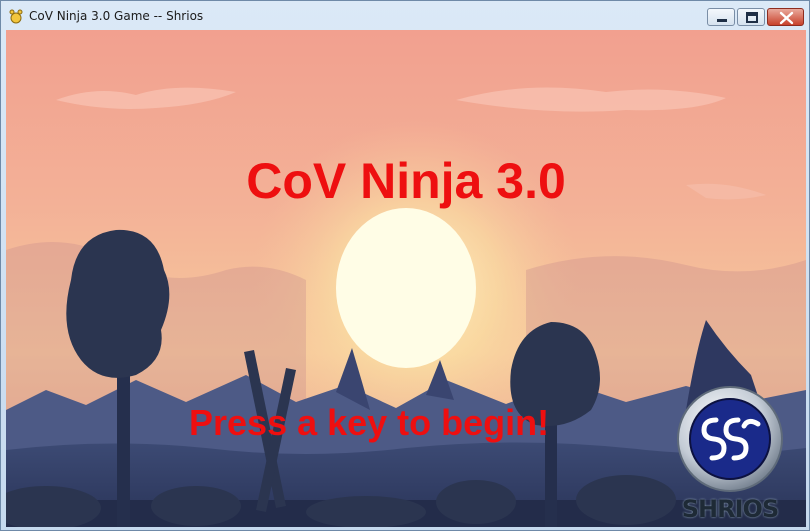 This screenshot has width=810, height=531. I want to click on maximize-icon, so click(752, 17).